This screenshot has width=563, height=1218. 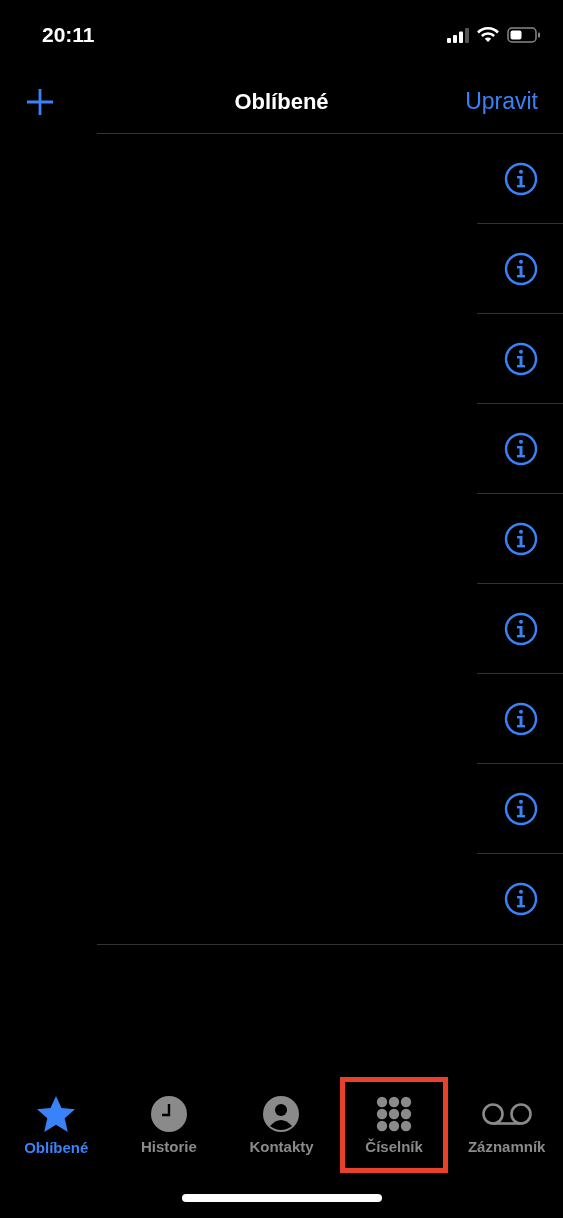 What do you see at coordinates (68, 35) in the screenshot?
I see `status-time: 20:11` at bounding box center [68, 35].